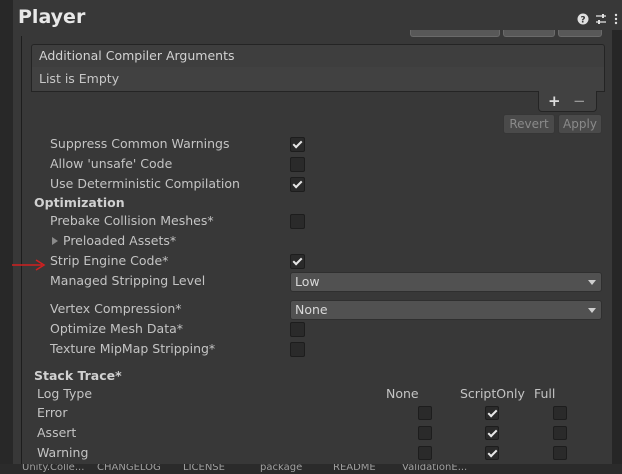 The image size is (622, 474). I want to click on asset-item: CHANGELOG, so click(129, 468).